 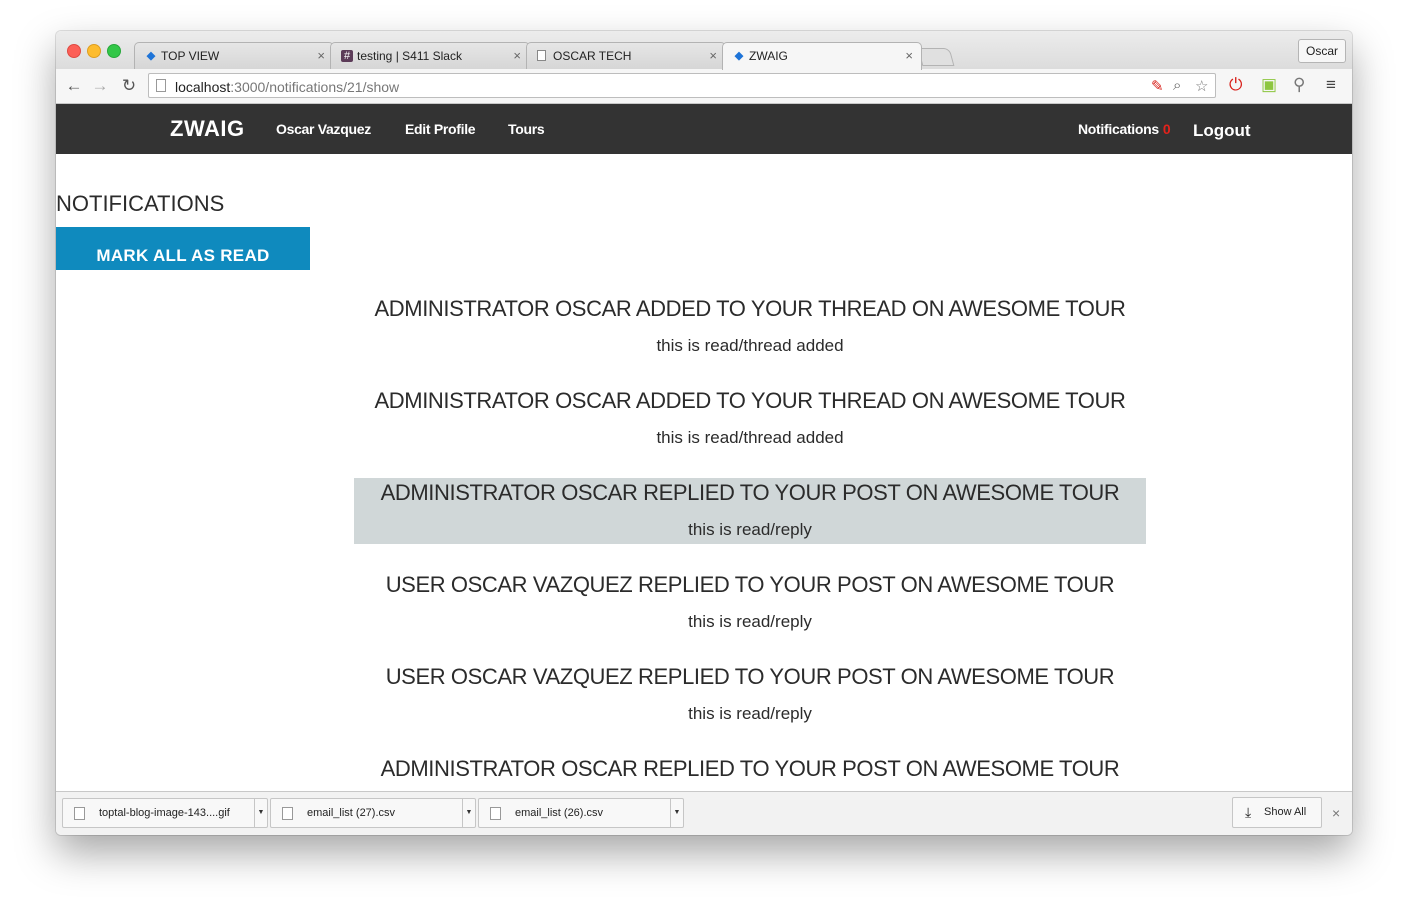 I want to click on download-item: email_list (26).csv ▼, so click(x=581, y=813).